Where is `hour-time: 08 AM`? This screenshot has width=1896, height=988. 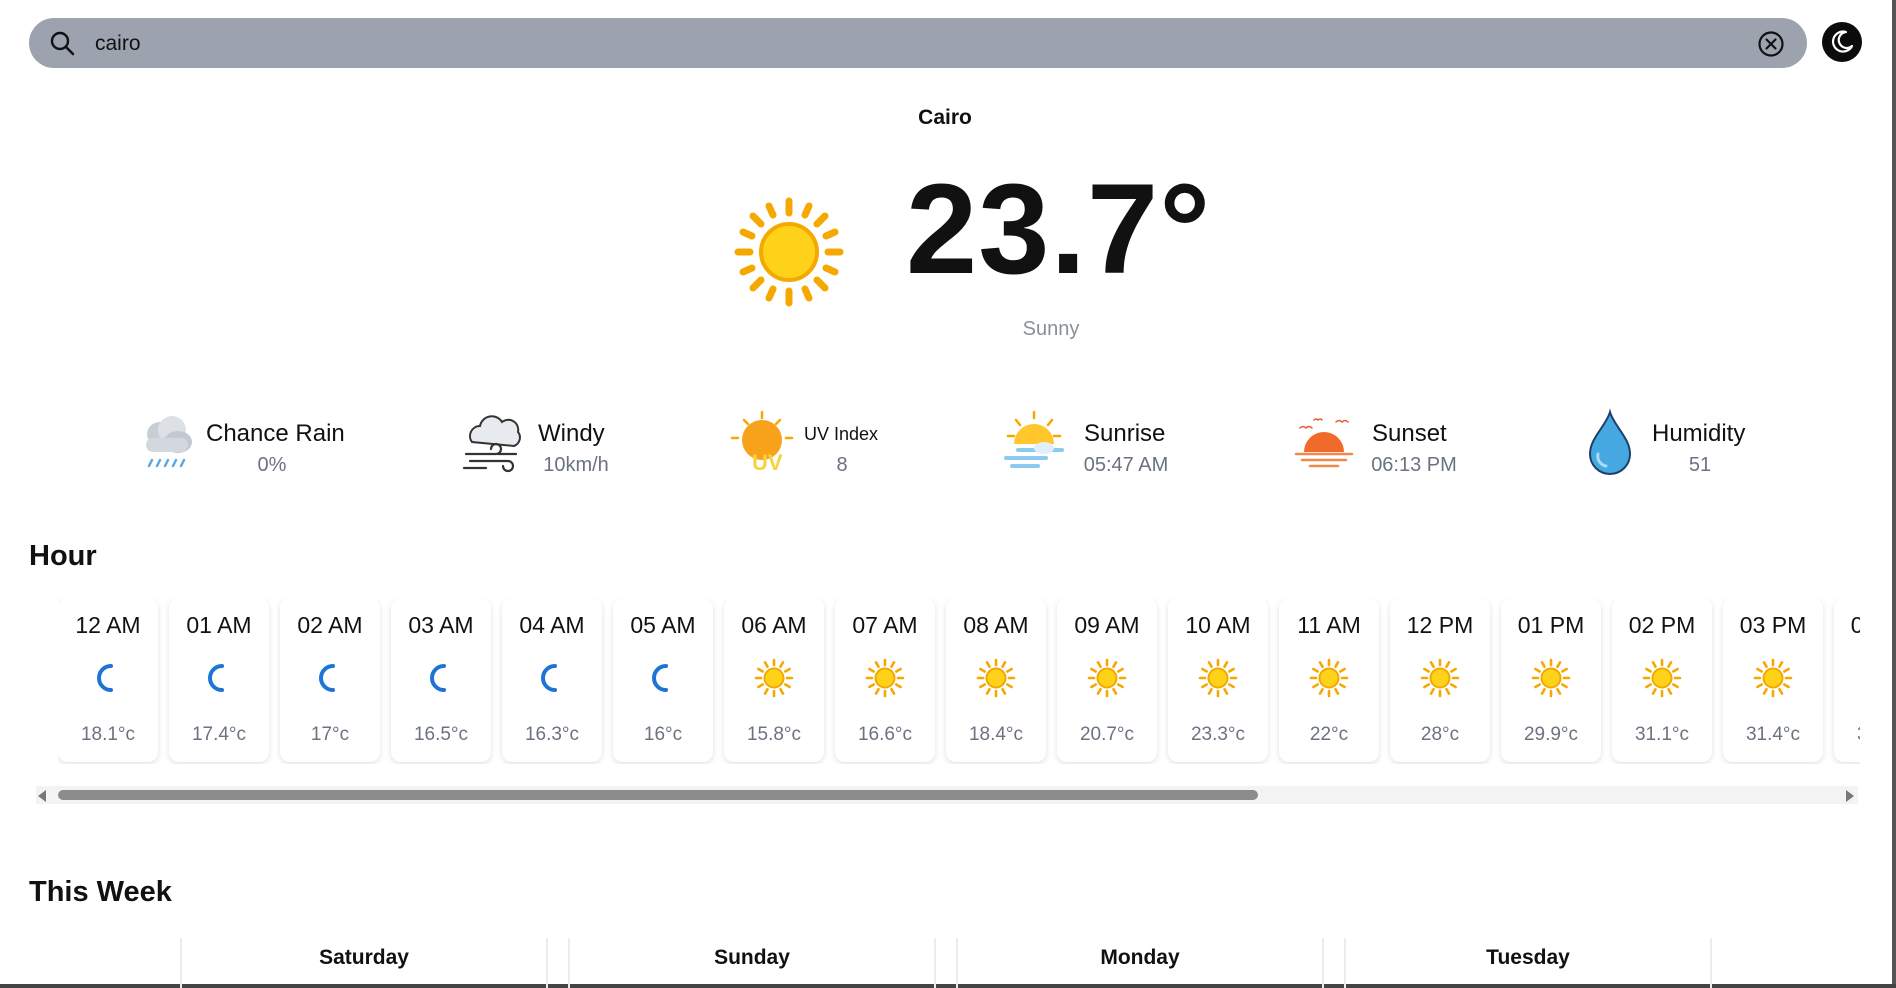
hour-time: 08 AM is located at coordinates (996, 625).